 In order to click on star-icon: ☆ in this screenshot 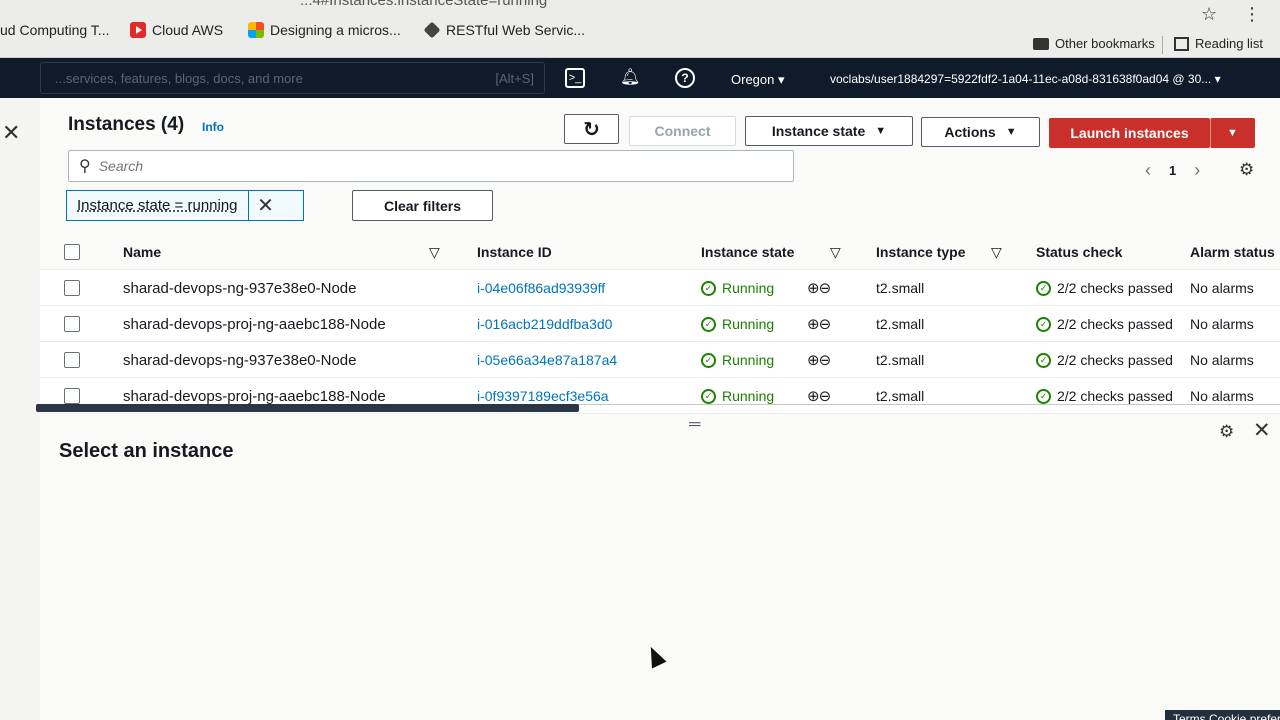, I will do `click(1209, 14)`.